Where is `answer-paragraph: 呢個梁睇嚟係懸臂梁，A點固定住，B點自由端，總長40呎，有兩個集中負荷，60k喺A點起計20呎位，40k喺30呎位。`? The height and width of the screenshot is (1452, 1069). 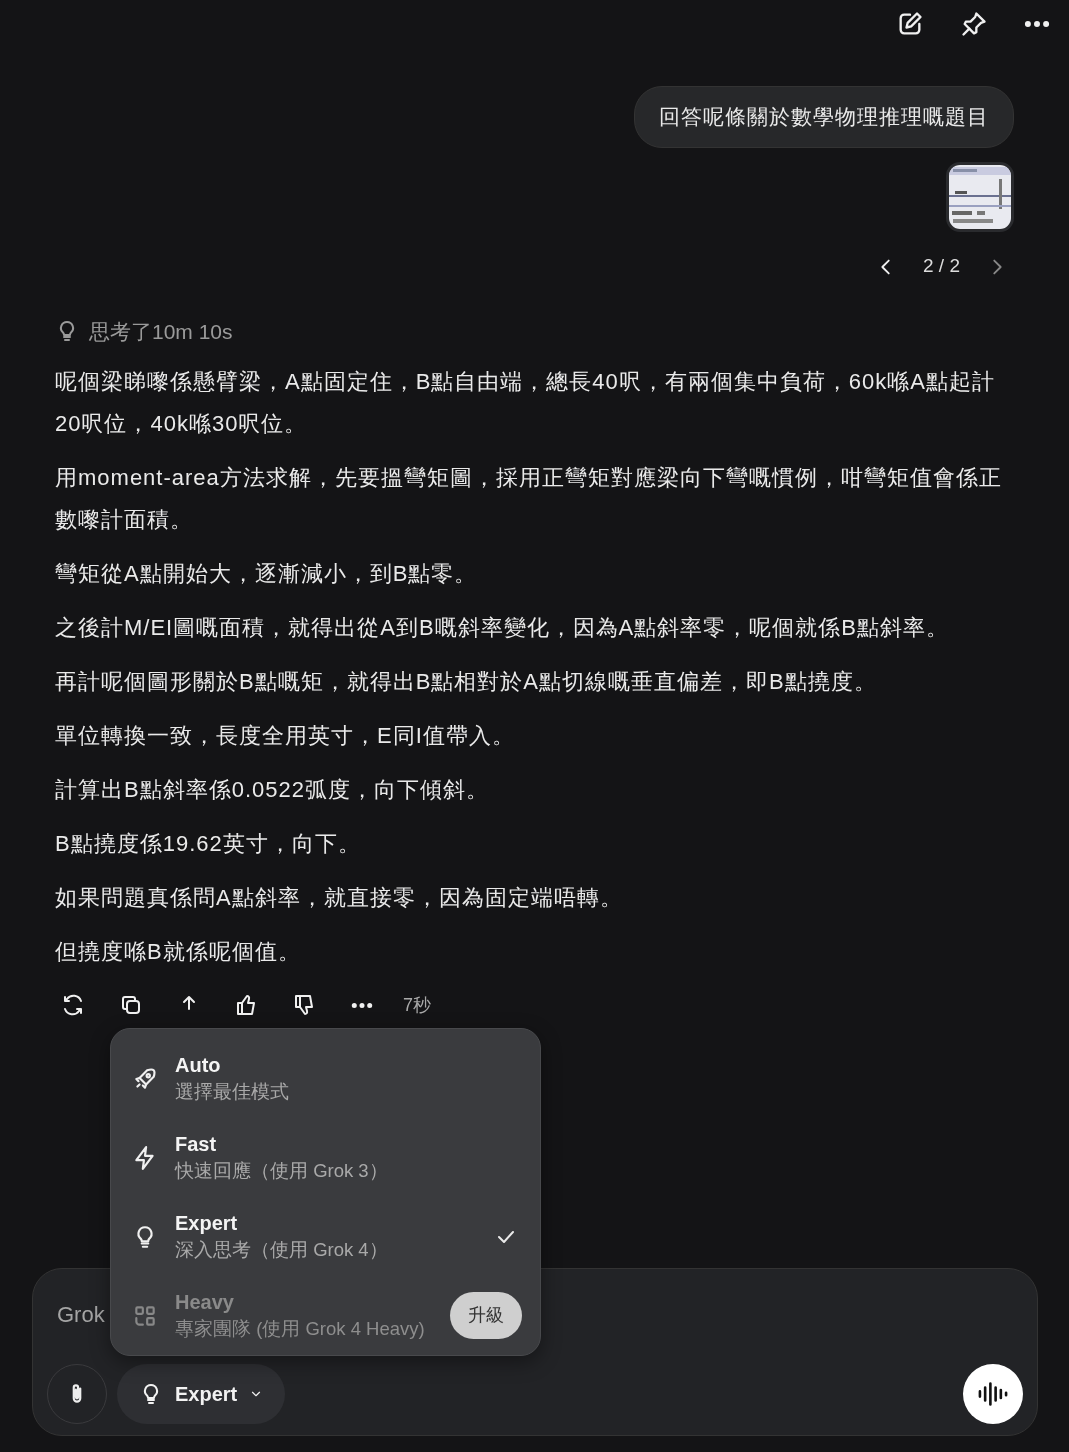
answer-paragraph: 呢個梁睇嚟係懸臂梁，A點固定住，B點自由端，總長40呎，有兩個集中負荷，60k喺A點起計20呎位，40k喺30呎位。 is located at coordinates (525, 403).